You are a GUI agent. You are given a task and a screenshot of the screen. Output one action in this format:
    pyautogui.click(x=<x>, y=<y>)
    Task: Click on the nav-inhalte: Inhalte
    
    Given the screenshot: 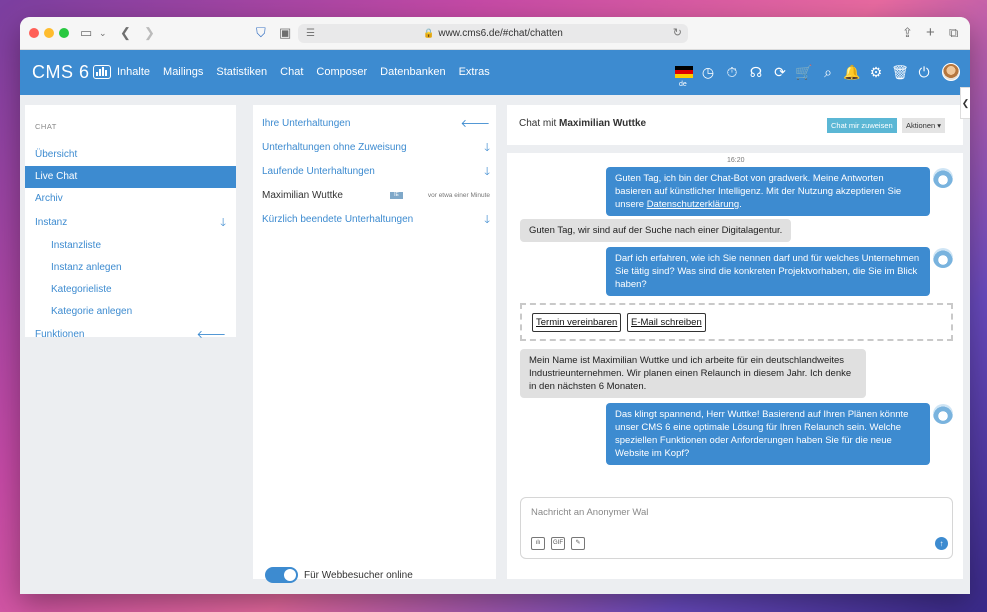 What is the action you would take?
    pyautogui.click(x=133, y=72)
    